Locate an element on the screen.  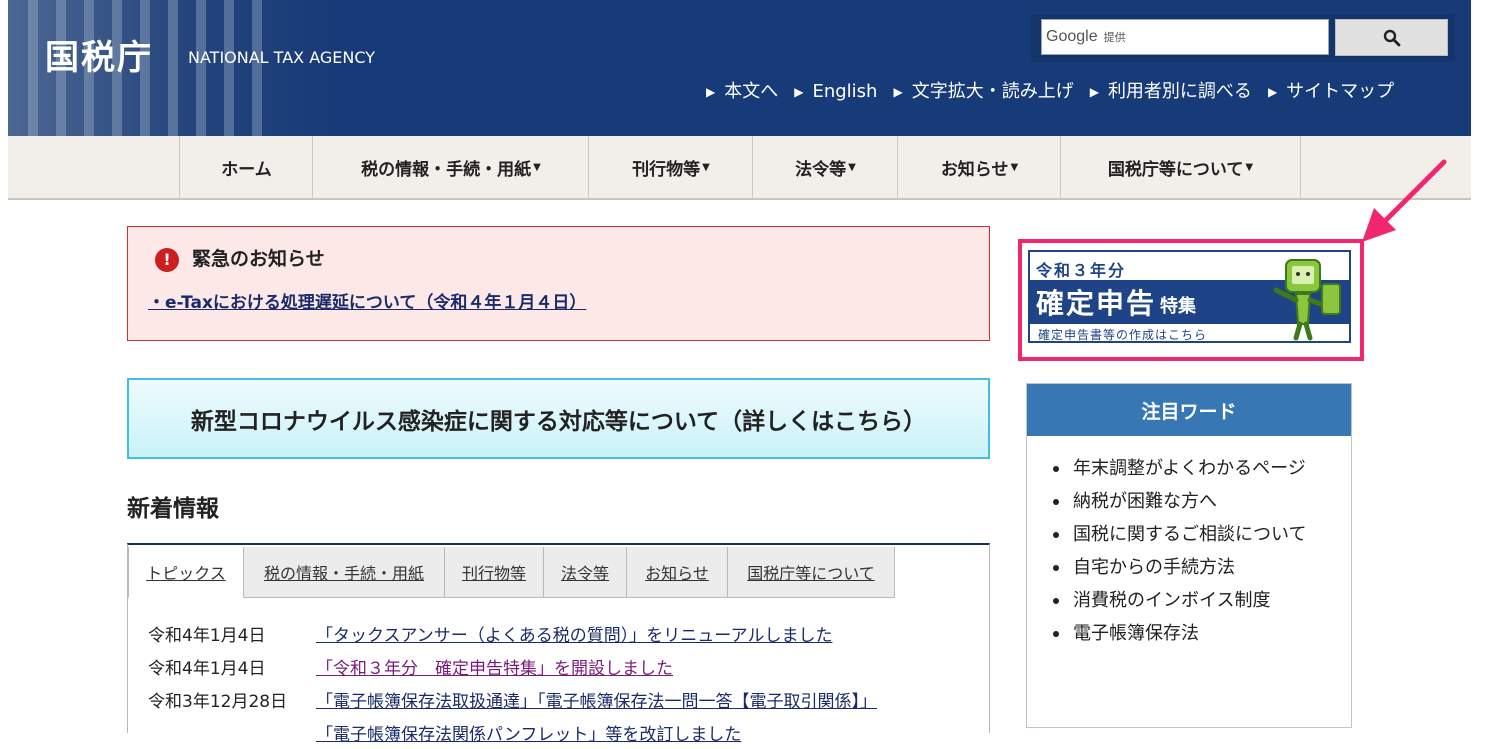
attention-word-link: 電子帳簿保存法 is located at coordinates (1188, 633).